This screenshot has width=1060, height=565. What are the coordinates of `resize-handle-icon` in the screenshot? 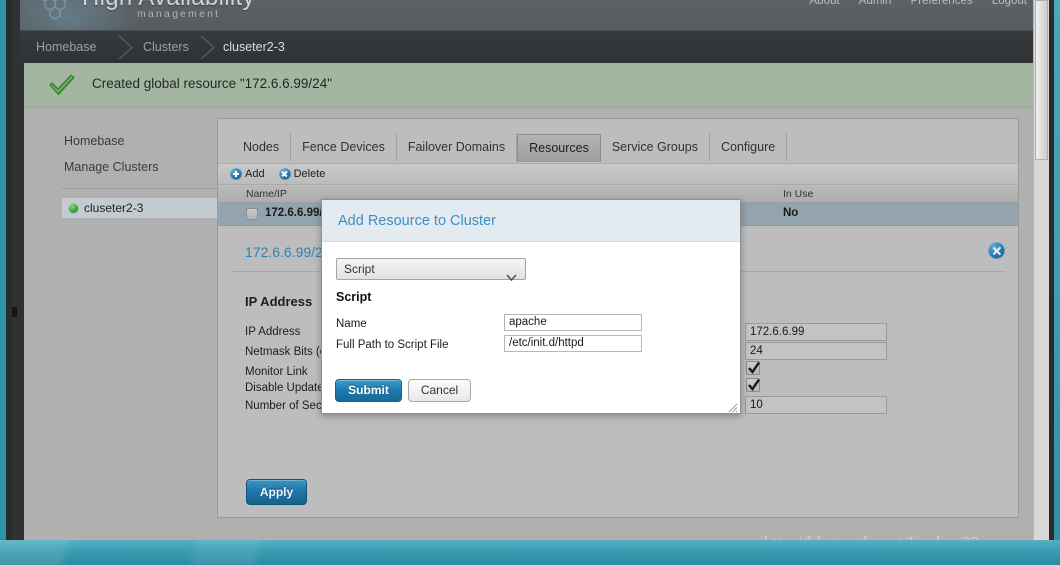 It's located at (732, 406).